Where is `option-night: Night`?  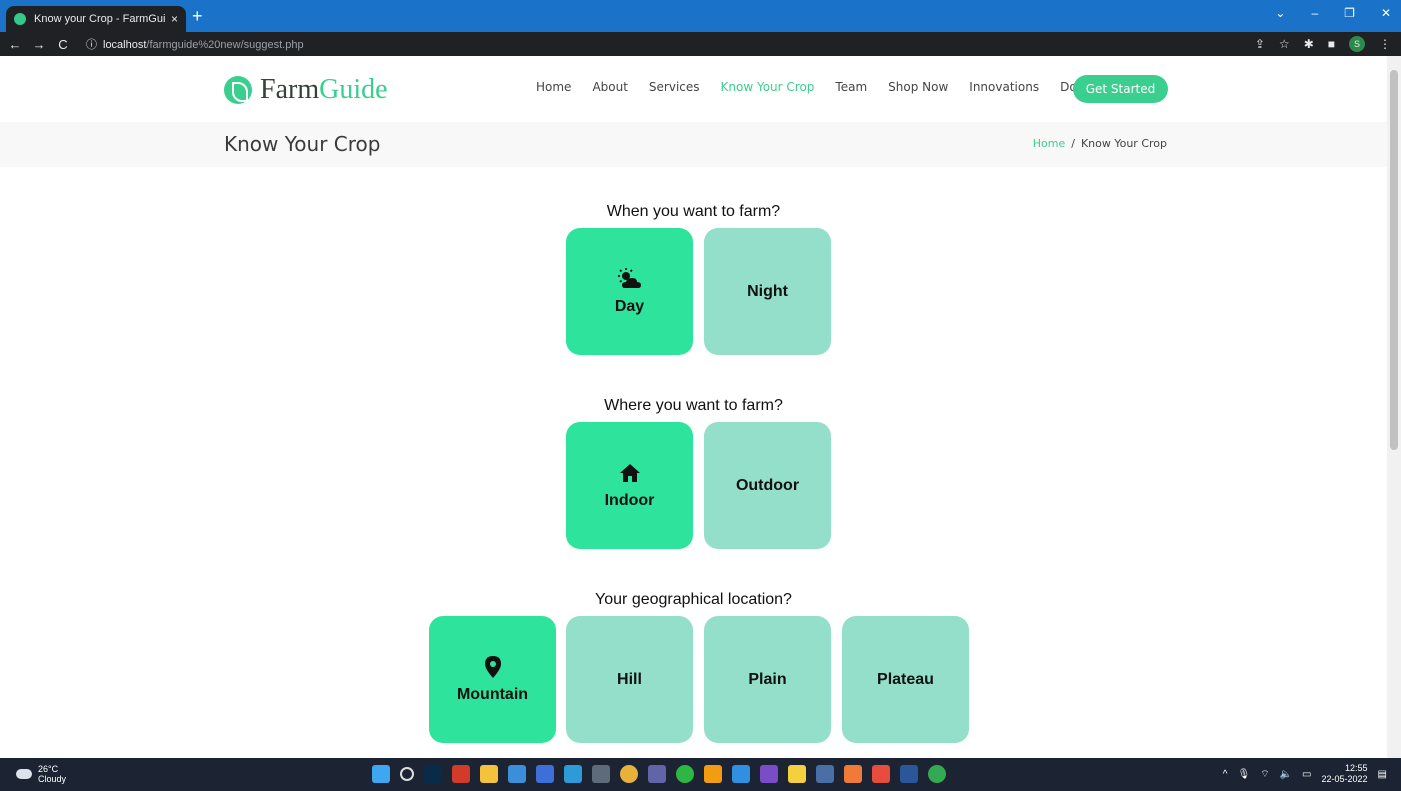
option-night: Night is located at coordinates (767, 291).